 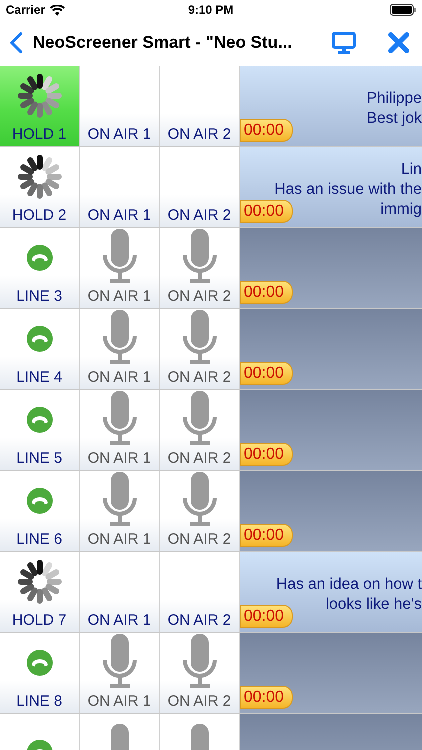 I want to click on caller-text: Lin, so click(x=411, y=170).